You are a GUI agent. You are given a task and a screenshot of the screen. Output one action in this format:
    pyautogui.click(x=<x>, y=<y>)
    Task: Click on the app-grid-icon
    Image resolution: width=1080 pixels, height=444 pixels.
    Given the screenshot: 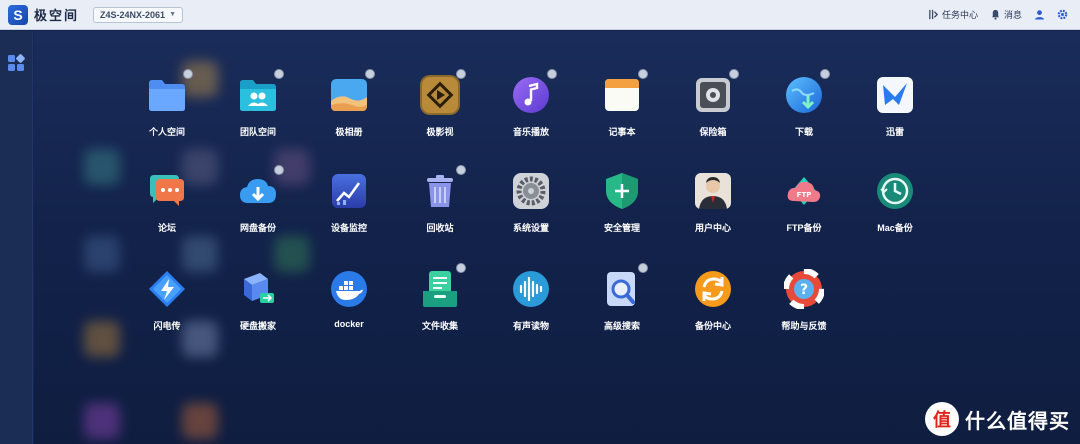 What is the action you would take?
    pyautogui.click(x=16, y=63)
    